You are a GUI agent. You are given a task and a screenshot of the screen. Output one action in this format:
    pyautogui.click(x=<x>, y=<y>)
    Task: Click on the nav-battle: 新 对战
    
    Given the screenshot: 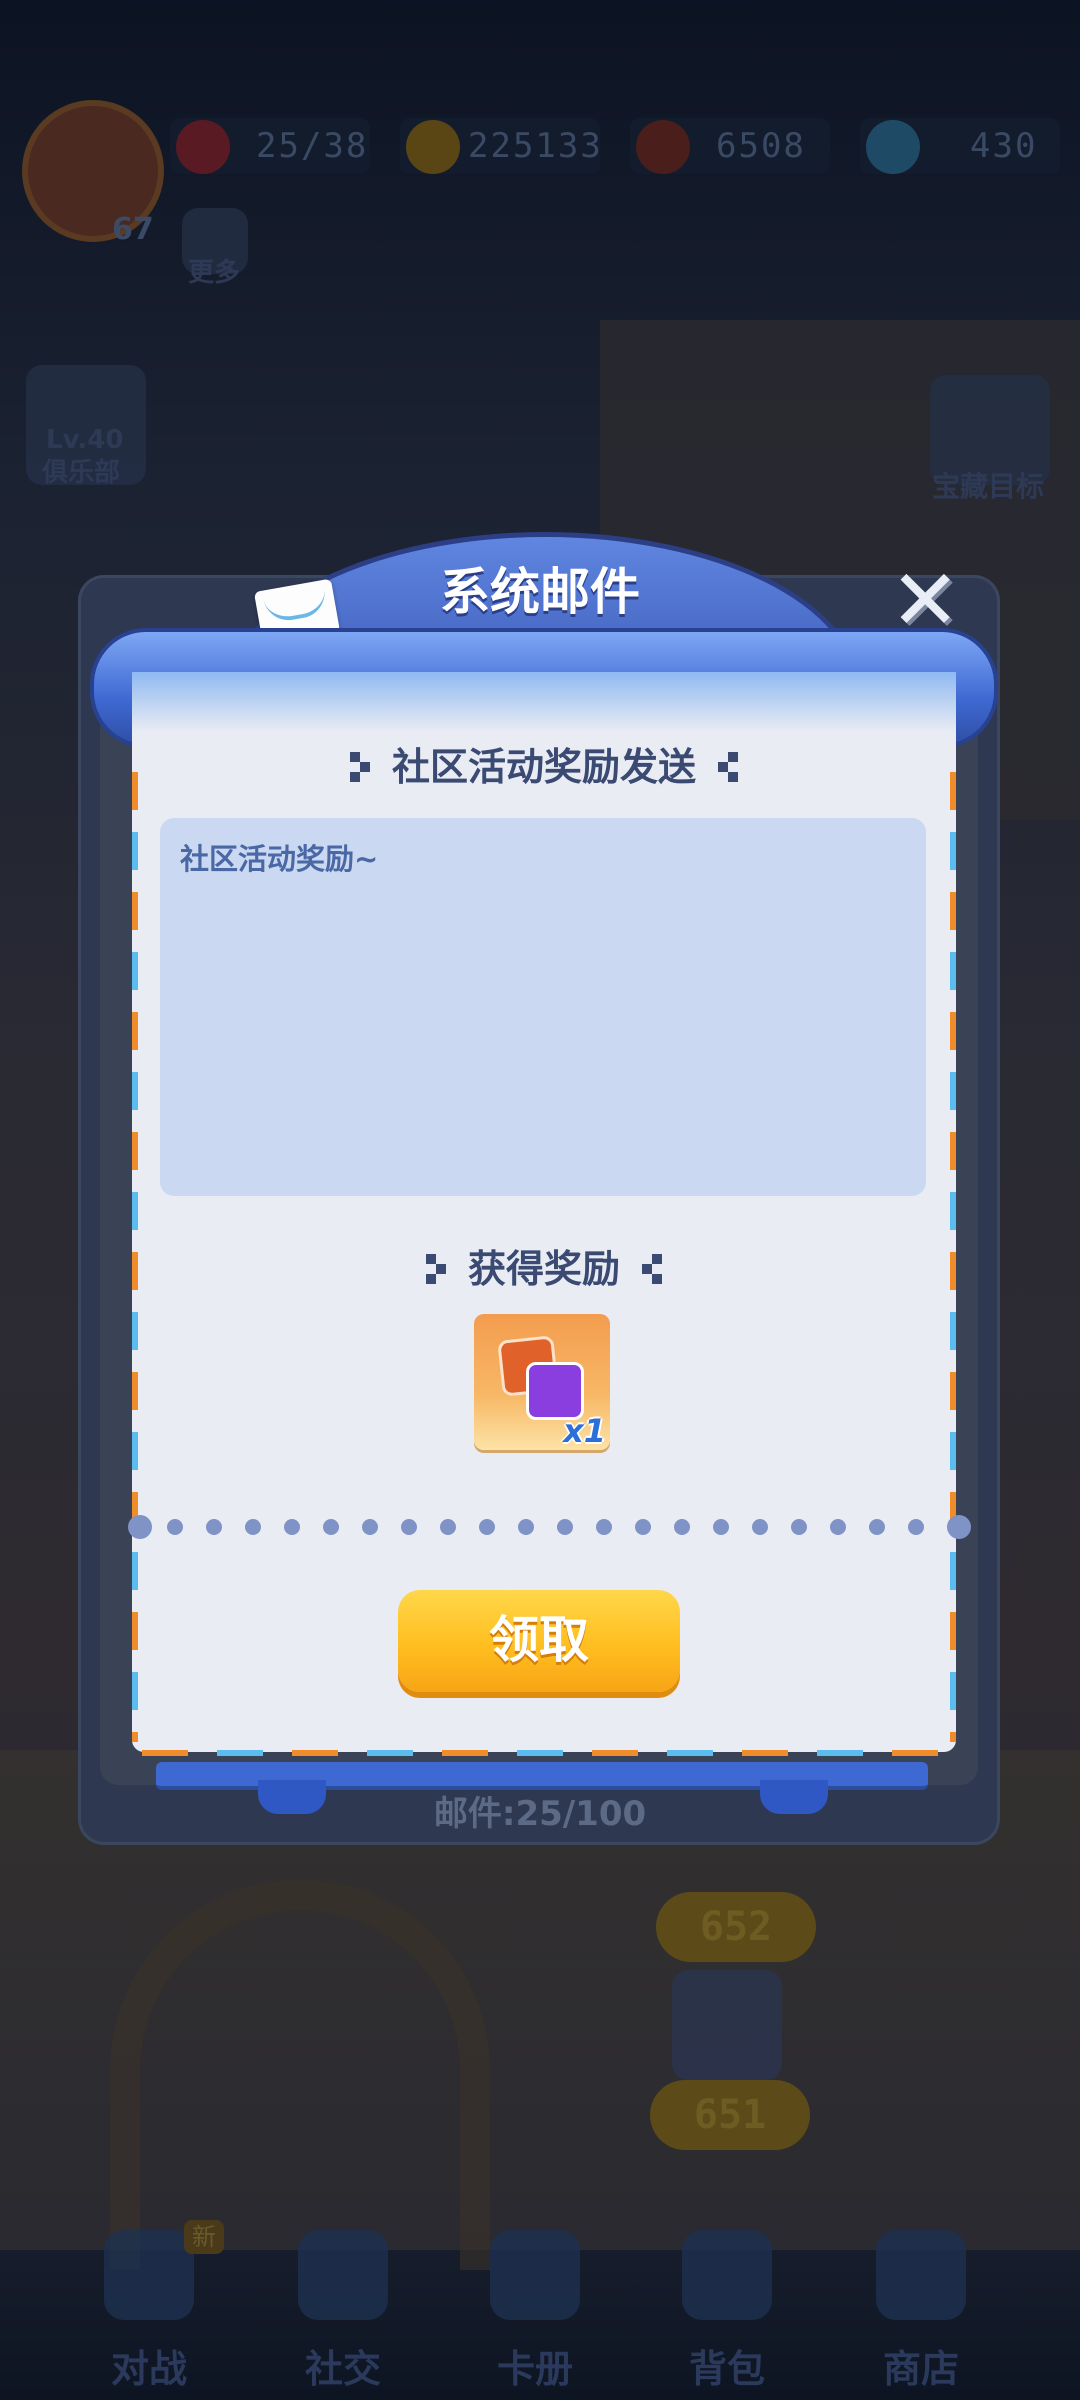 What is the action you would take?
    pyautogui.click(x=149, y=2305)
    